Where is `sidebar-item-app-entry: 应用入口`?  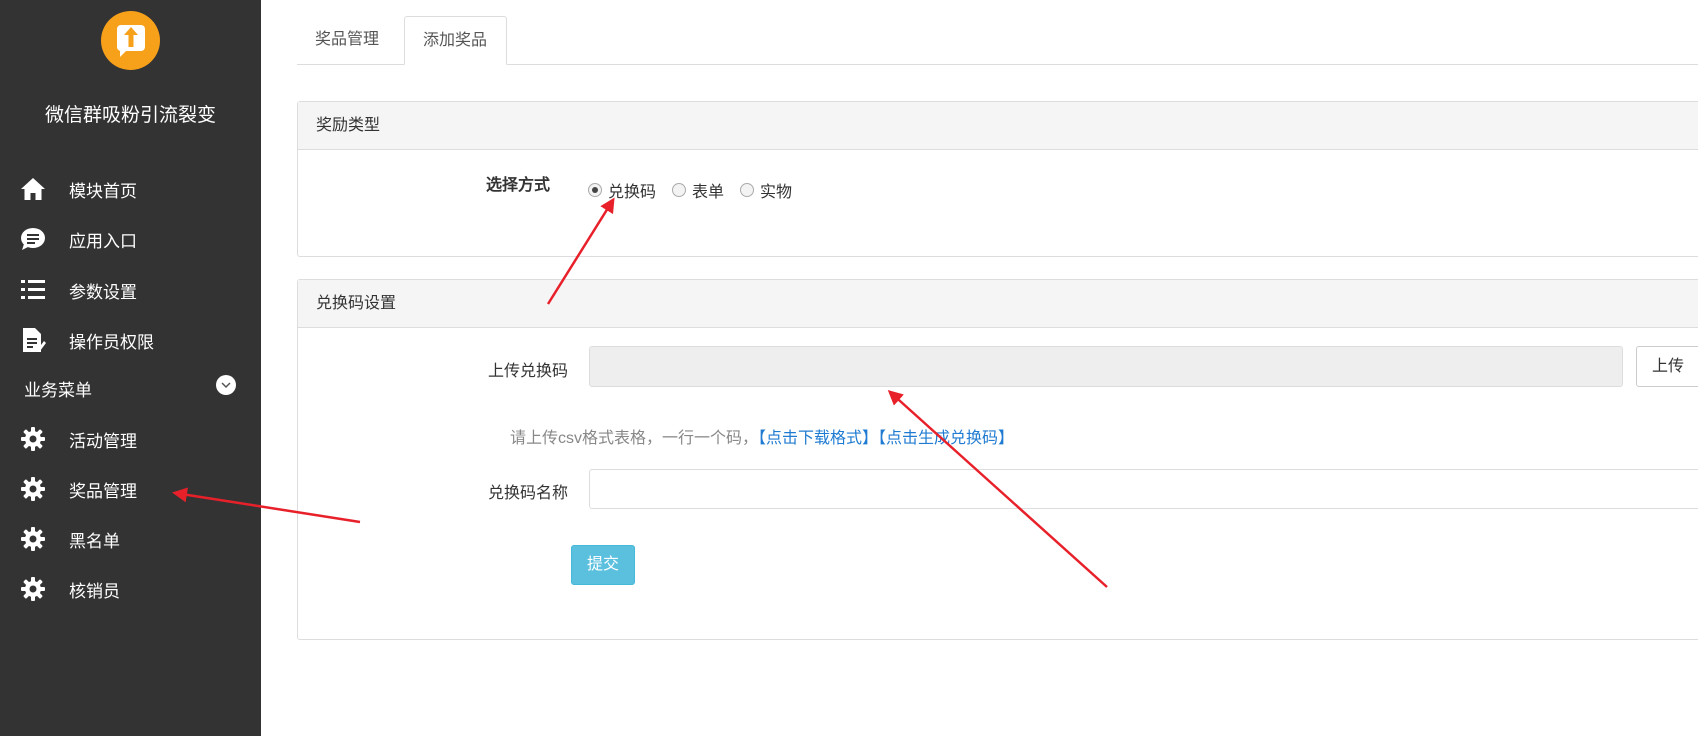 sidebar-item-app-entry: 应用入口 is located at coordinates (130, 239).